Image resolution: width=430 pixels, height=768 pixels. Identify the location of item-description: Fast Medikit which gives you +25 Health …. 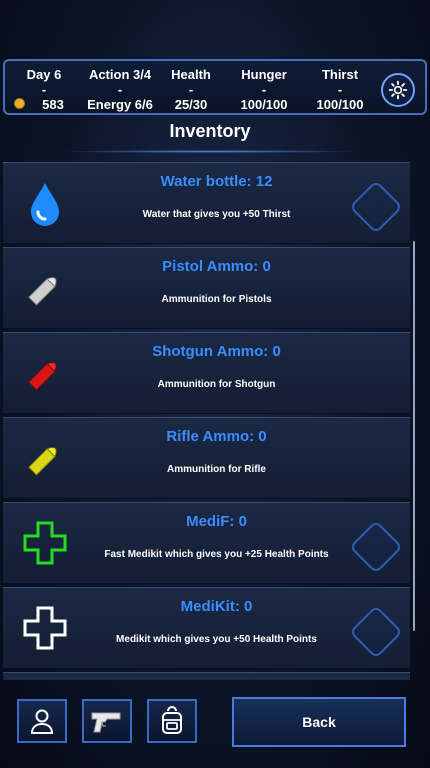
(216, 554).